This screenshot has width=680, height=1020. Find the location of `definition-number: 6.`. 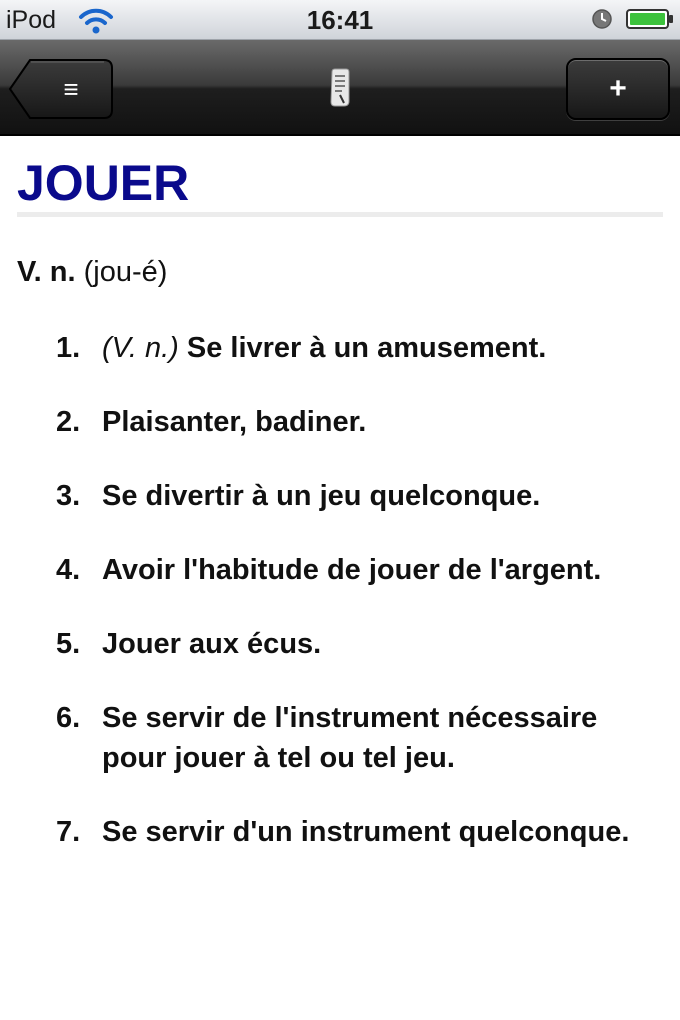

definition-number: 6. is located at coordinates (68, 718).